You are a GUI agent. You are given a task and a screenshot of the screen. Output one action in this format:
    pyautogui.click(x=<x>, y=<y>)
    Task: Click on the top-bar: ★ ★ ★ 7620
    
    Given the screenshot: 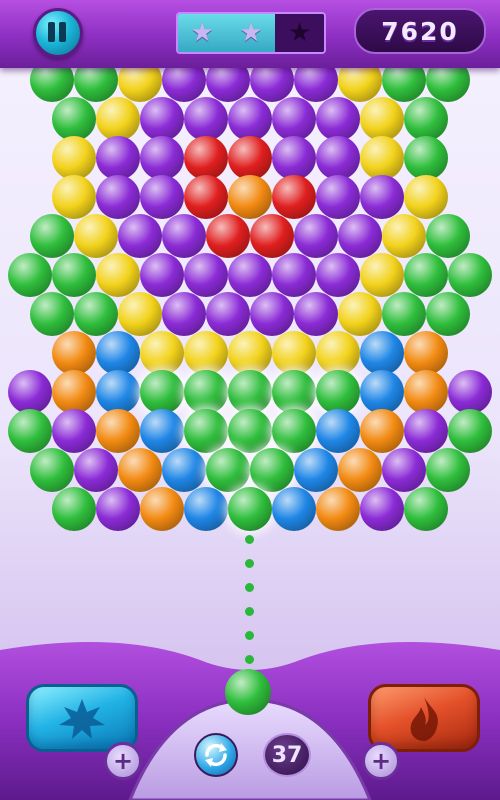 What is the action you would take?
    pyautogui.click(x=250, y=34)
    